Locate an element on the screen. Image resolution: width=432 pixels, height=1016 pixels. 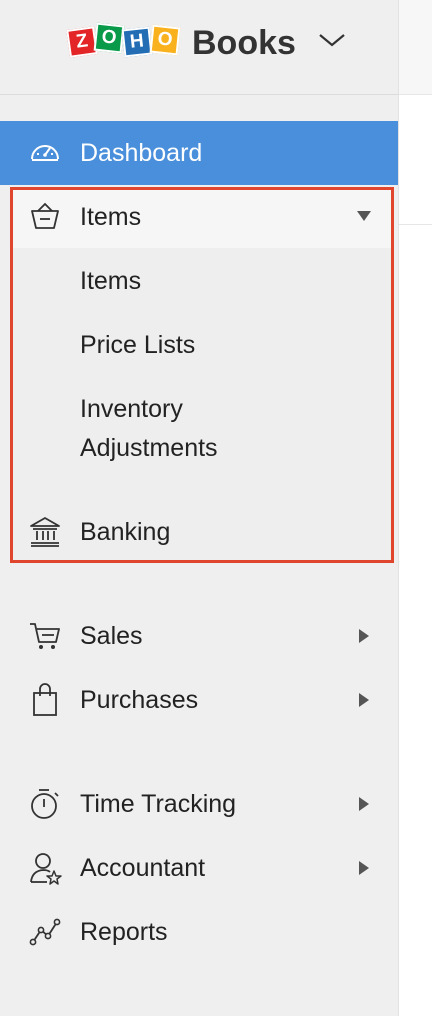
content-header is located at coordinates (415, 47).